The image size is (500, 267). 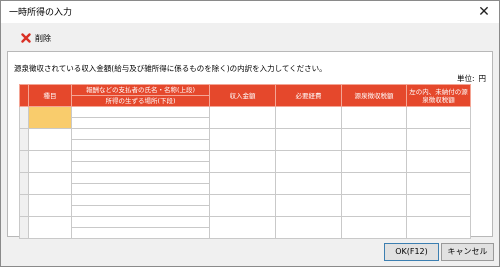 What do you see at coordinates (50, 95) in the screenshot?
I see `header-kind: 種目` at bounding box center [50, 95].